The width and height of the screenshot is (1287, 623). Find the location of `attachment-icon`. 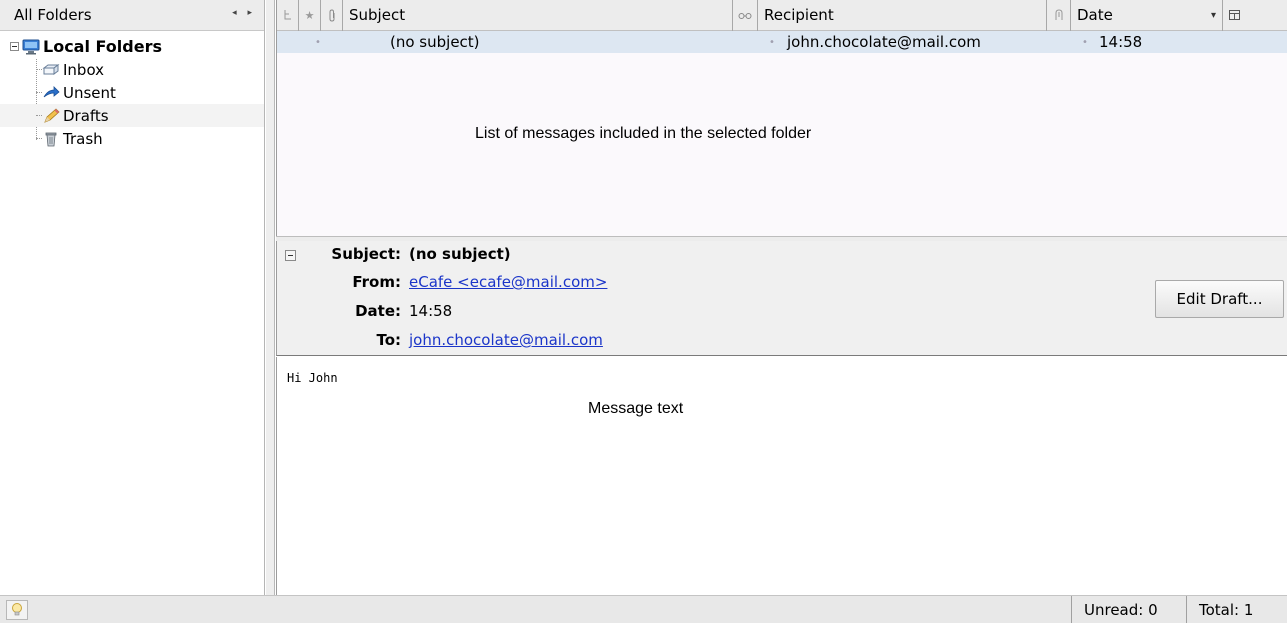

attachment-icon is located at coordinates (332, 15).